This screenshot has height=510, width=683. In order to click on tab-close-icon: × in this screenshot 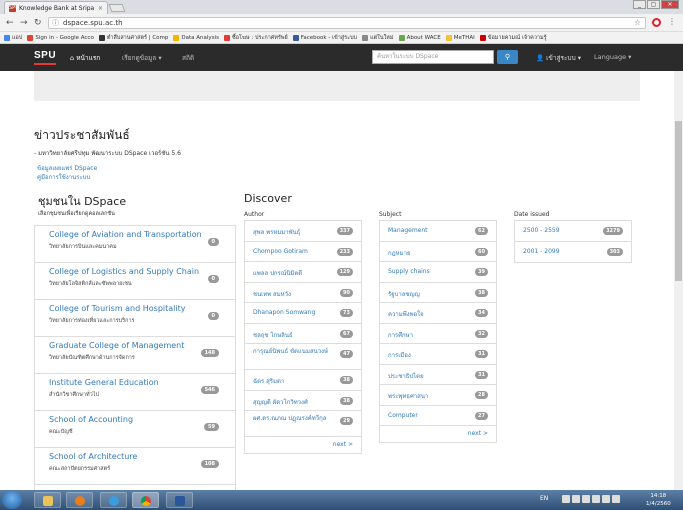, I will do `click(100, 8)`.